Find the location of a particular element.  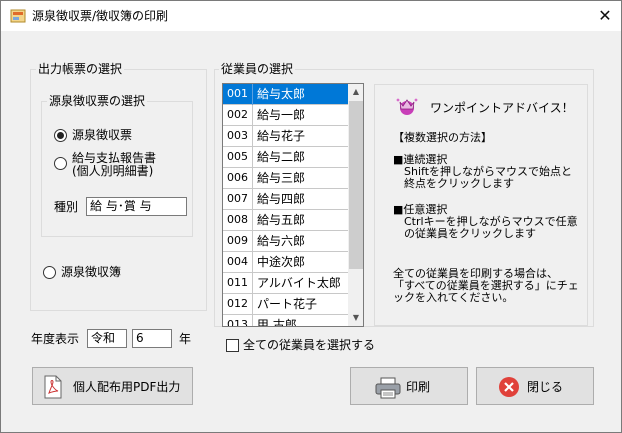

employee-list-item: 004 中途次郎 is located at coordinates (286, 262).